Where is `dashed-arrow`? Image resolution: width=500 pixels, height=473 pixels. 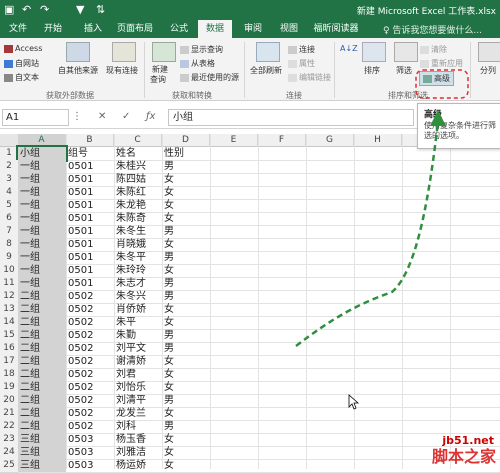
dashed-arrow is located at coordinates (367, 234).